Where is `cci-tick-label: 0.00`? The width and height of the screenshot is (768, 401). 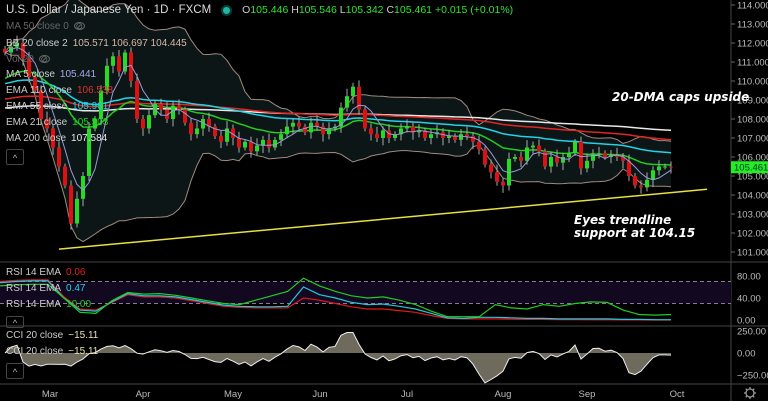 cci-tick-label: 0.00 is located at coordinates (746, 354).